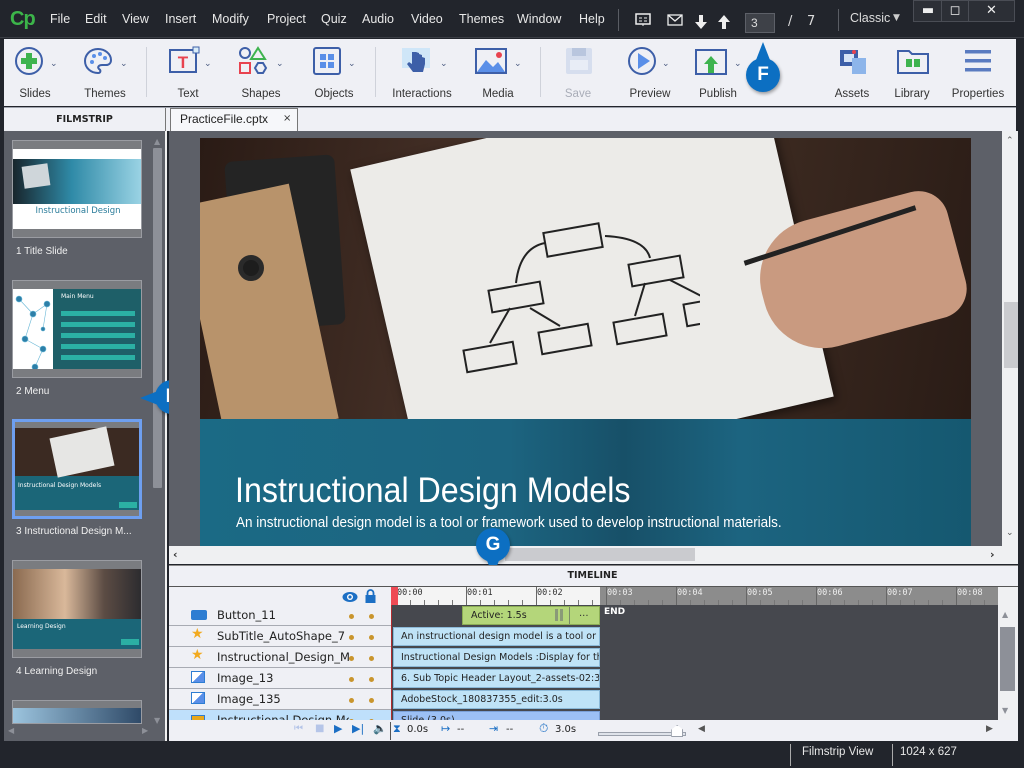  What do you see at coordinates (175, 554) in the screenshot?
I see `scroll-left-icon: ‹` at bounding box center [175, 554].